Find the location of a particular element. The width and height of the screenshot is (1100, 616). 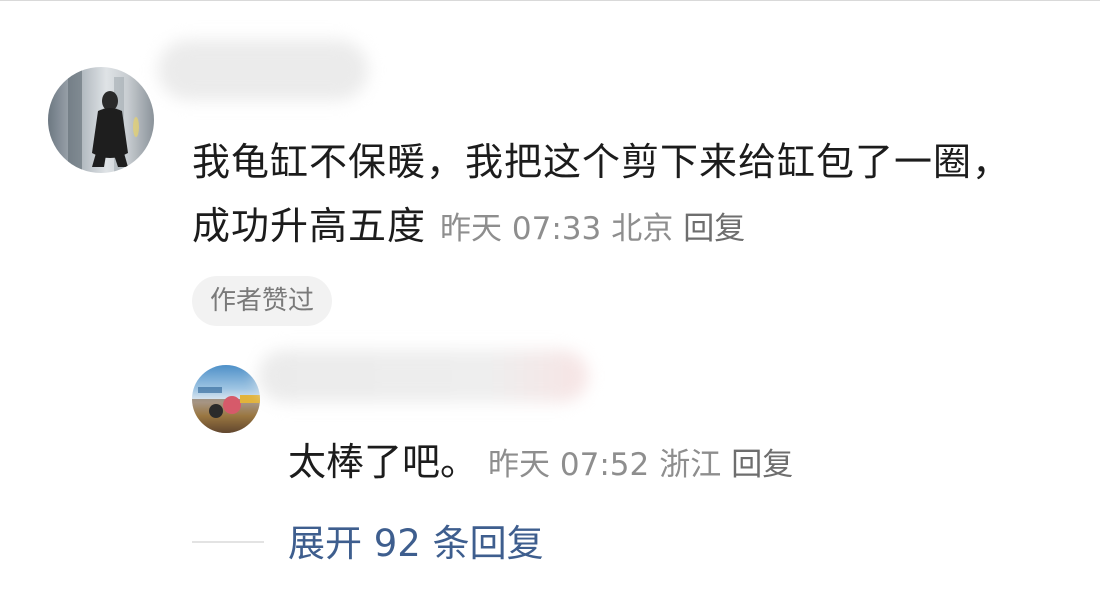

avatar-figure-icon is located at coordinates (103, 120).